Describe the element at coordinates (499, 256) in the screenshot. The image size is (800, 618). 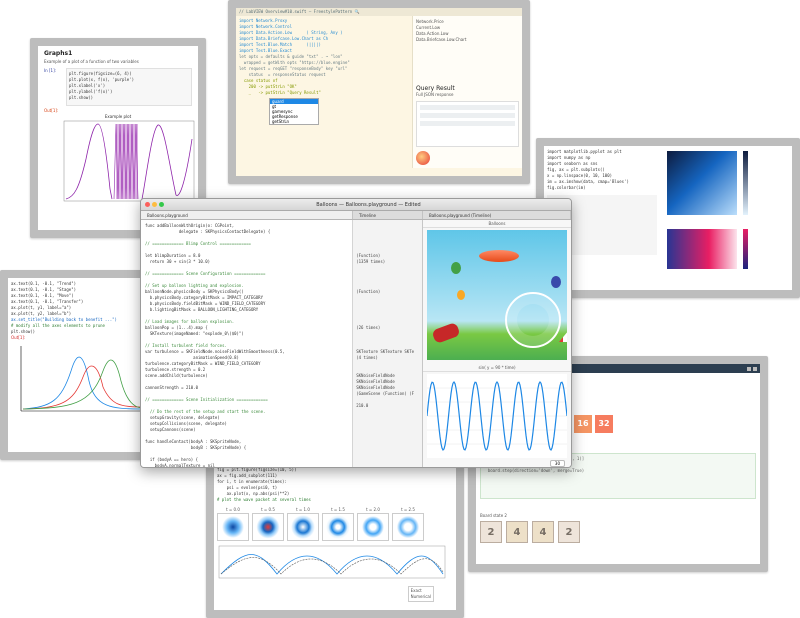
I see `blimp-icon` at that location.